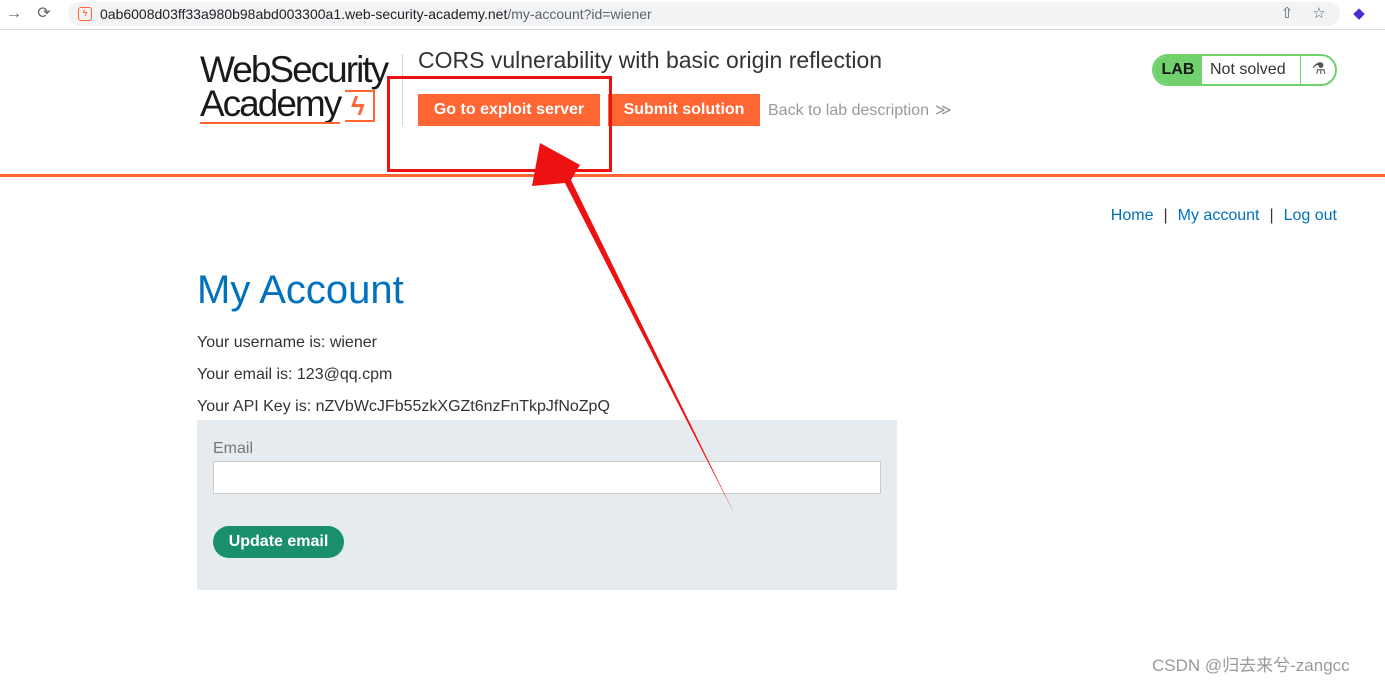  Describe the element at coordinates (848, 110) in the screenshot. I see `back-link-label: Back to lab description` at that location.